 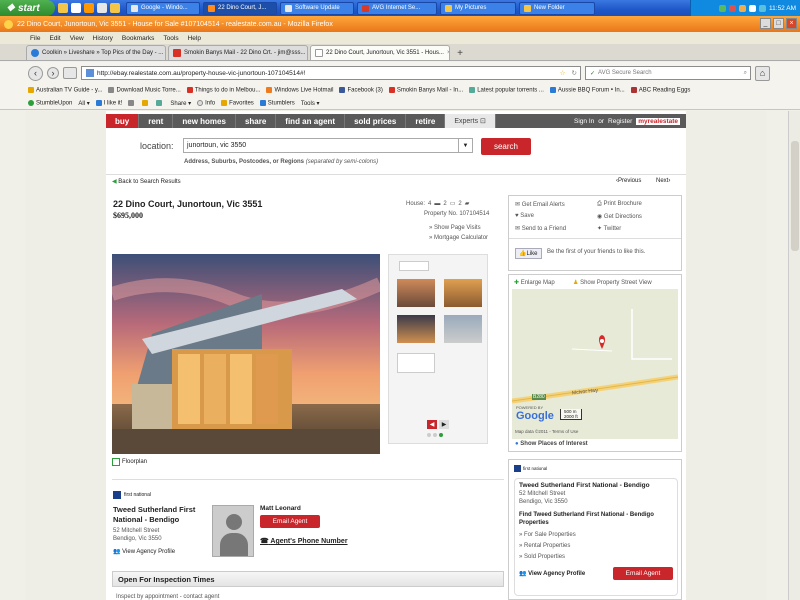 I want to click on nav-retire: retire, so click(x=426, y=121).